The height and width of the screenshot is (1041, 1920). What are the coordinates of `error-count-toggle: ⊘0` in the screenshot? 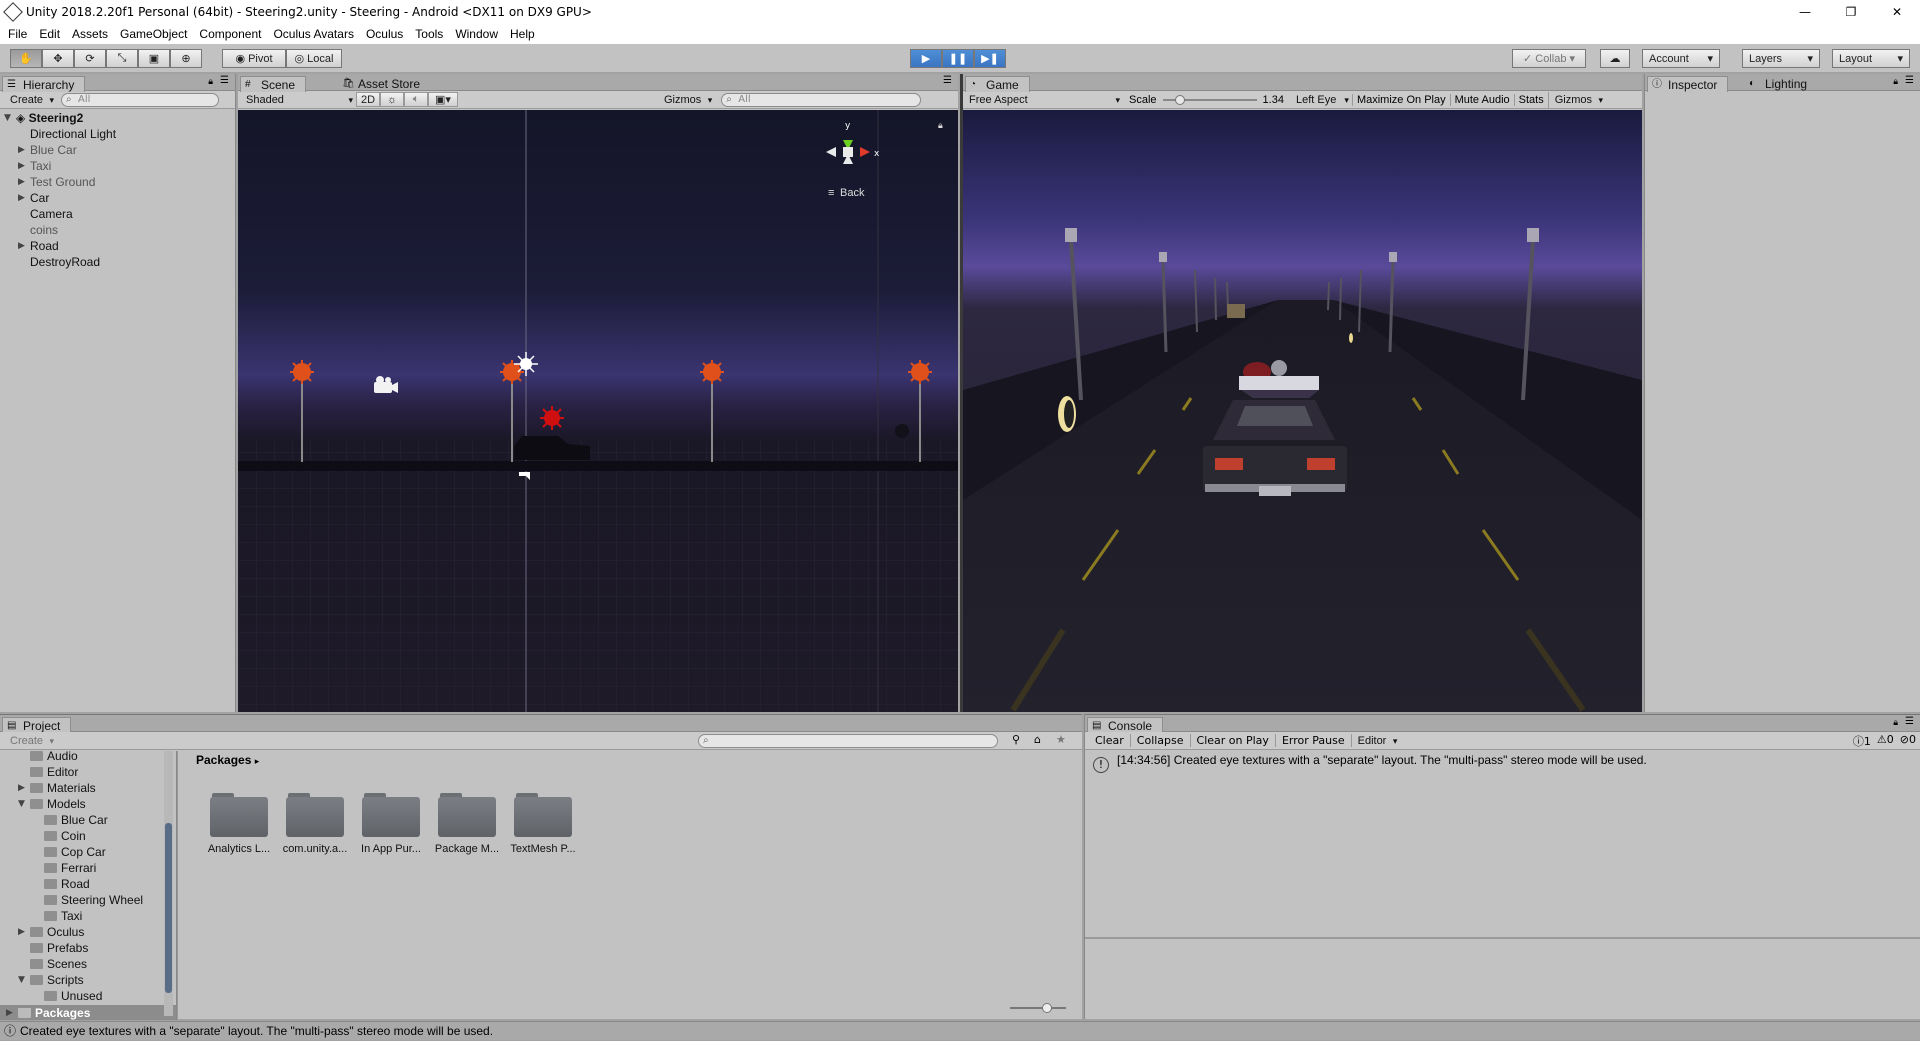 It's located at (1908, 741).